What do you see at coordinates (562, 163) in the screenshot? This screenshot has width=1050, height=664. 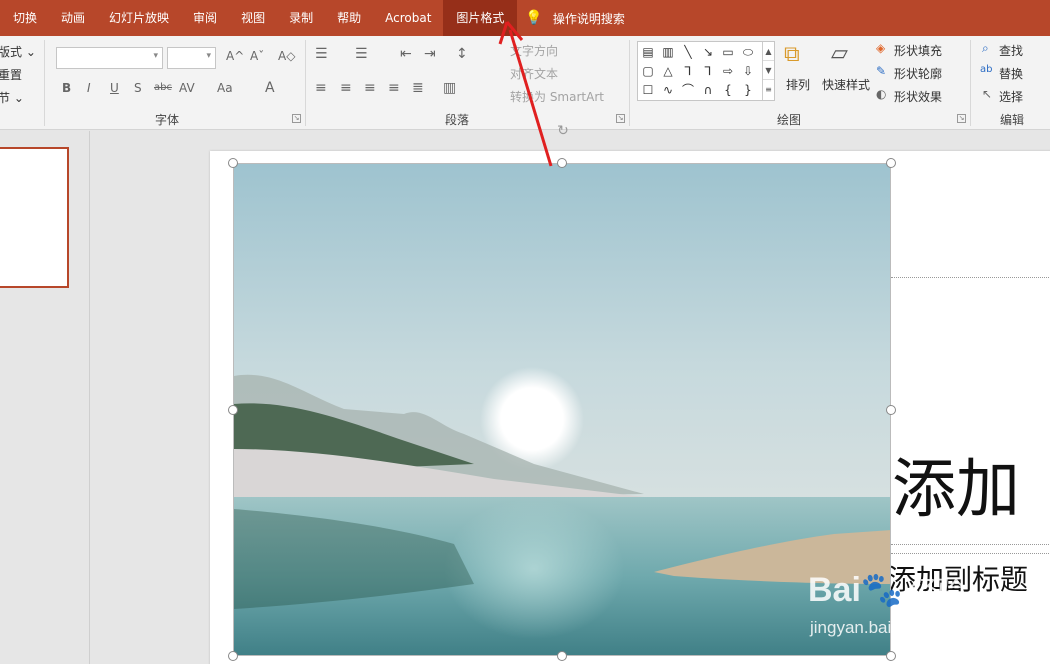 I see `resize-handle-top` at bounding box center [562, 163].